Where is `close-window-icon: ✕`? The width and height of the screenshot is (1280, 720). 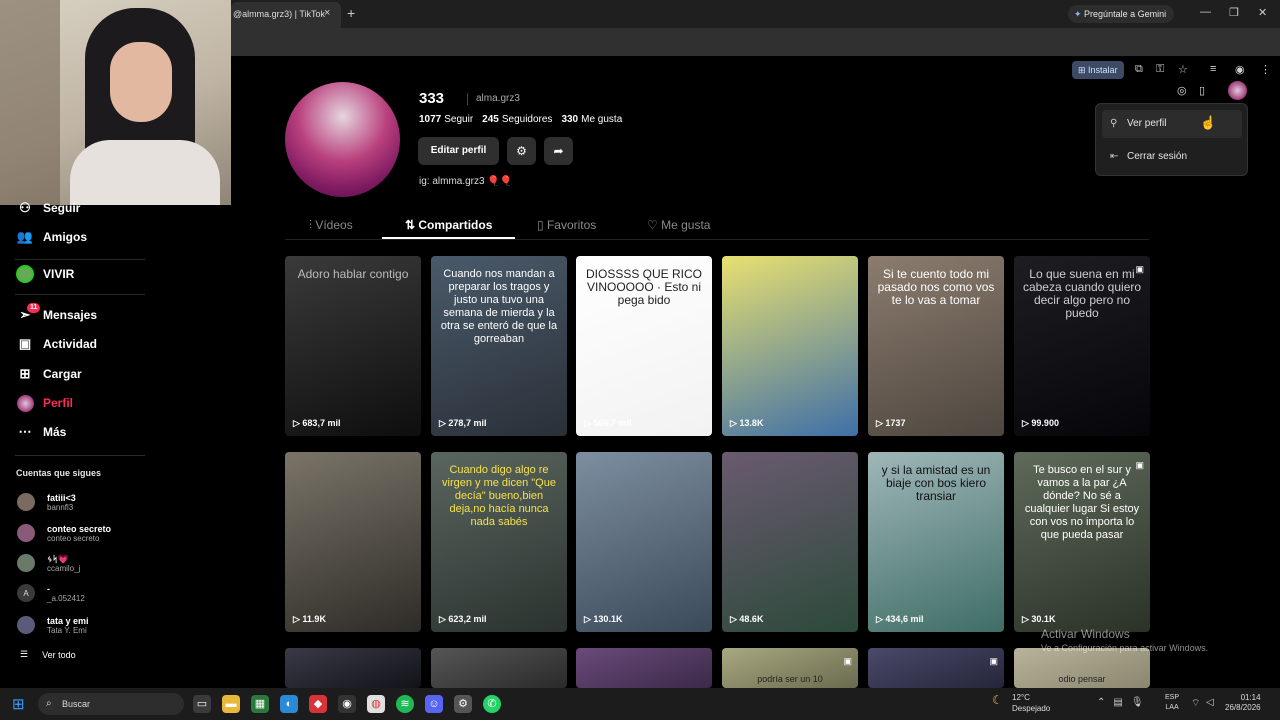 close-window-icon: ✕ is located at coordinates (1262, 12).